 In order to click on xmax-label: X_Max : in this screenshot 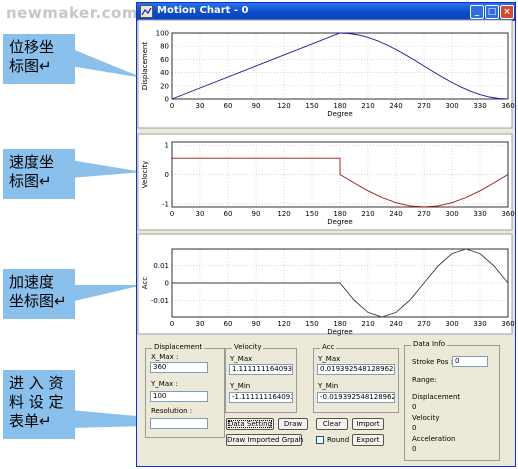, I will do `click(165, 357)`.